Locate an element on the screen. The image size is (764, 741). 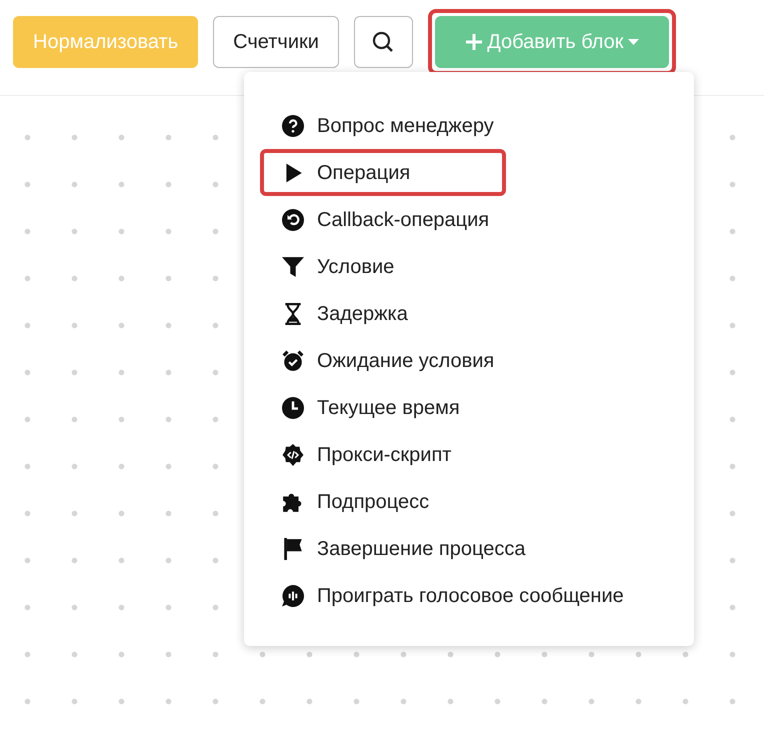
search-icon is located at coordinates (383, 42).